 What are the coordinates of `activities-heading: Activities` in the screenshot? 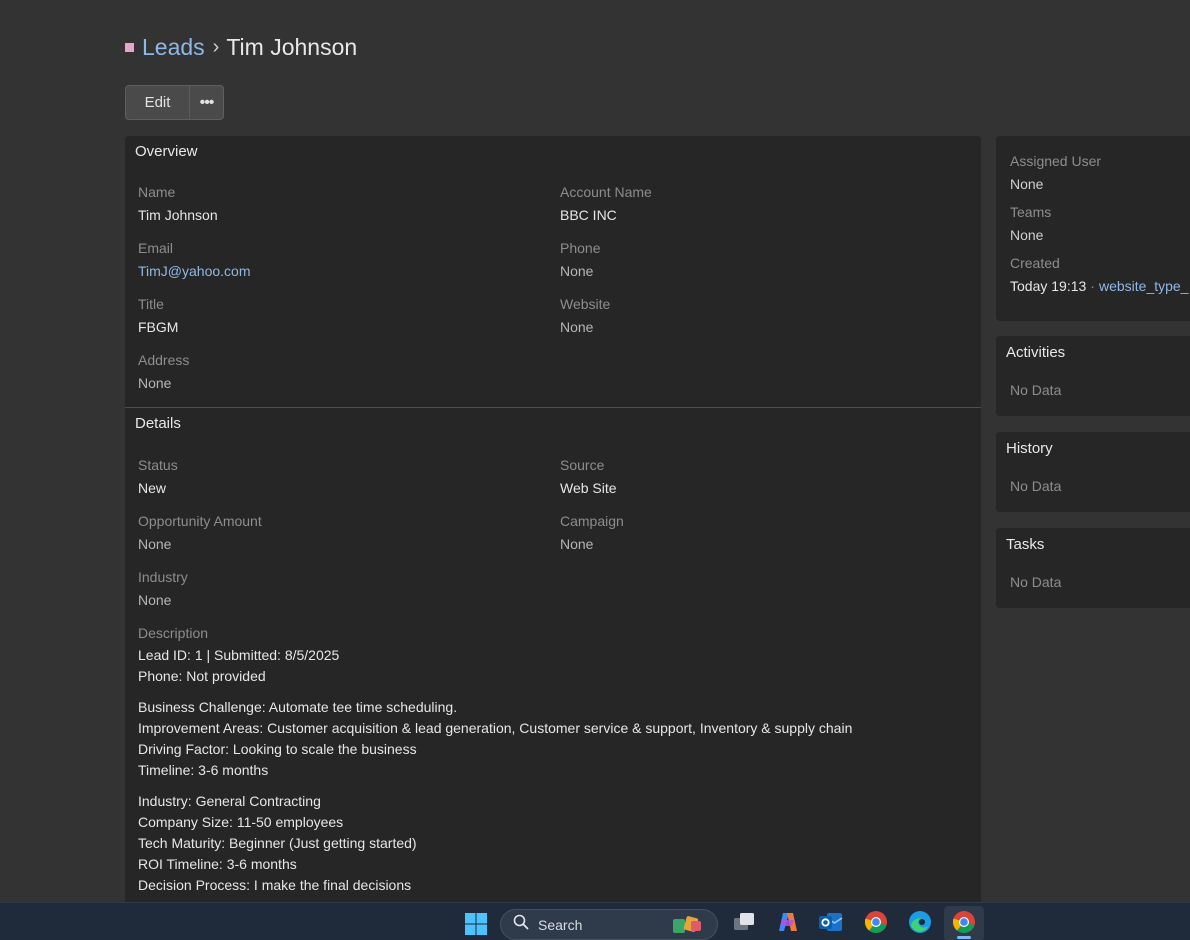 It's located at (1036, 352).